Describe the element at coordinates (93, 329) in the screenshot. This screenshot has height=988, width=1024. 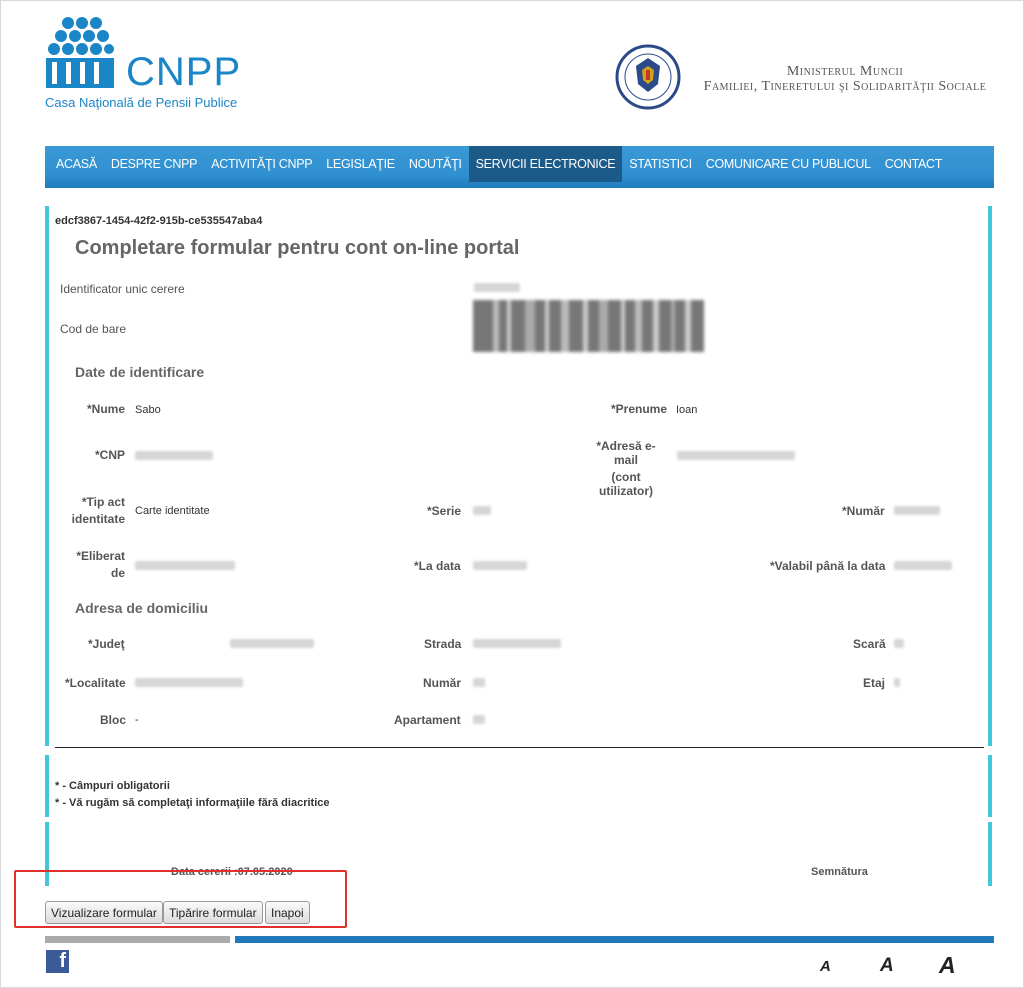
I see `barcode-label: Cod de bare` at that location.